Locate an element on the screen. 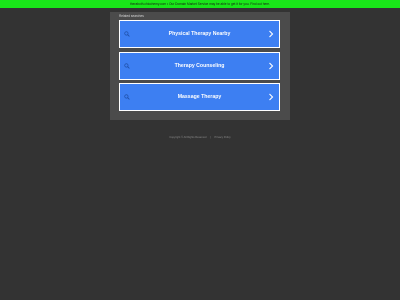 The height and width of the screenshot is (300, 400). footer-copyright: Copyright © All Rights Reserved is located at coordinates (188, 137).